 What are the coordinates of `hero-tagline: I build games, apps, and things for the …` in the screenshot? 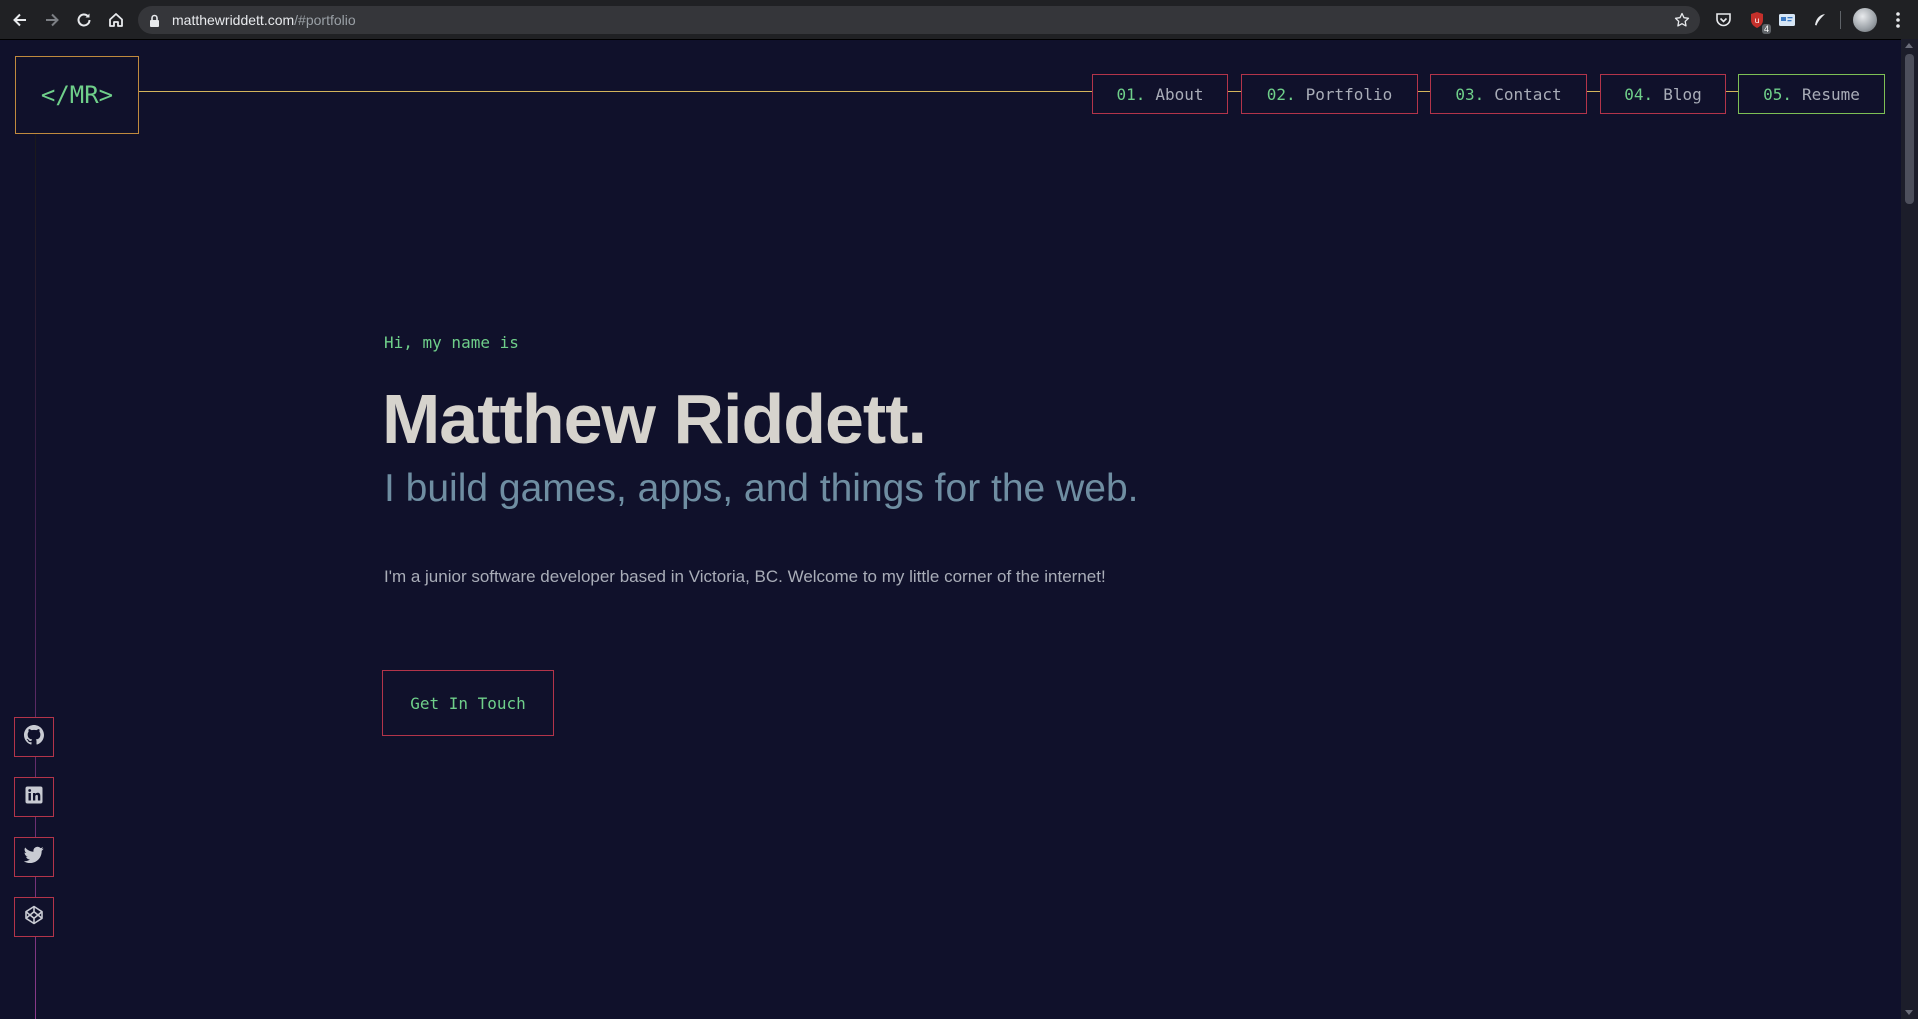 It's located at (761, 488).